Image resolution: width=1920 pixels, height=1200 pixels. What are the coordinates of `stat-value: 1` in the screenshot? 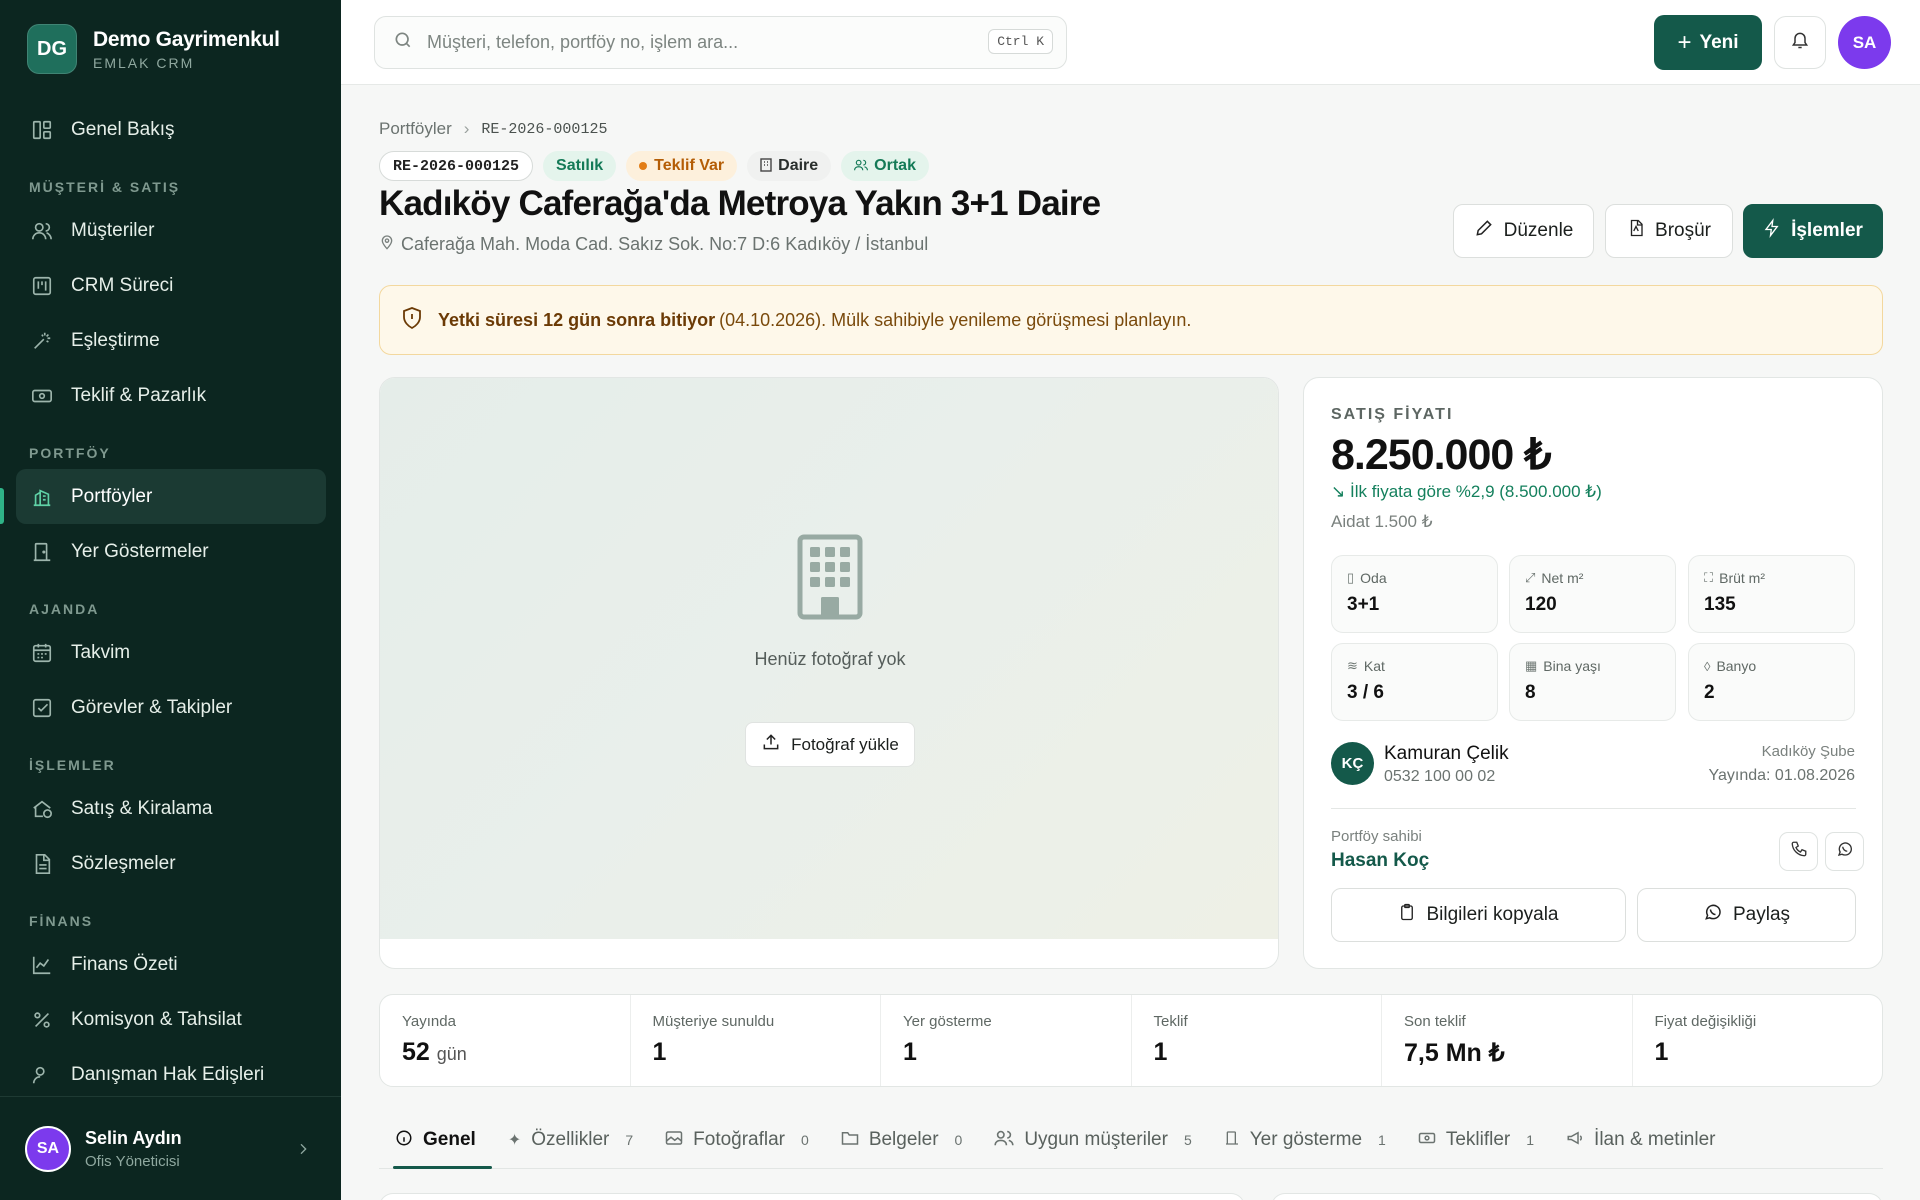 It's located at (910, 1052).